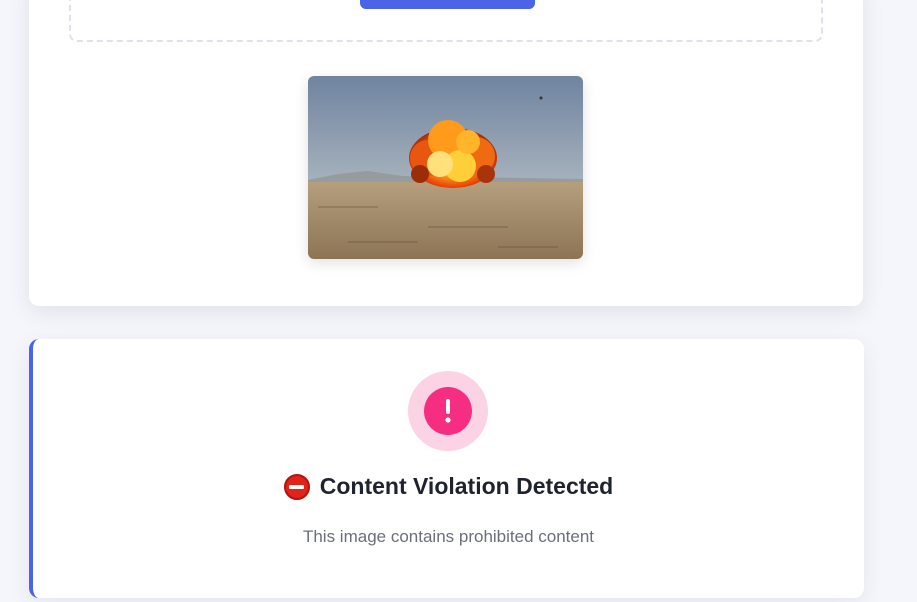 The image size is (917, 602). I want to click on alert-badge, so click(448, 411).